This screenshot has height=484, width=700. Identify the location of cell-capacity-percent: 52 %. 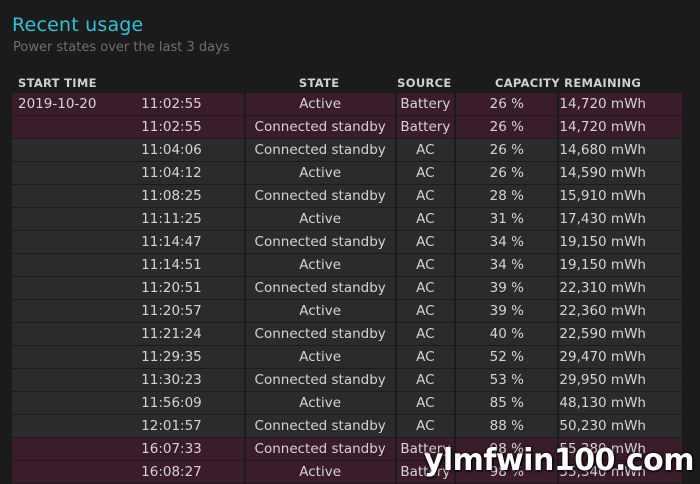
(506, 357).